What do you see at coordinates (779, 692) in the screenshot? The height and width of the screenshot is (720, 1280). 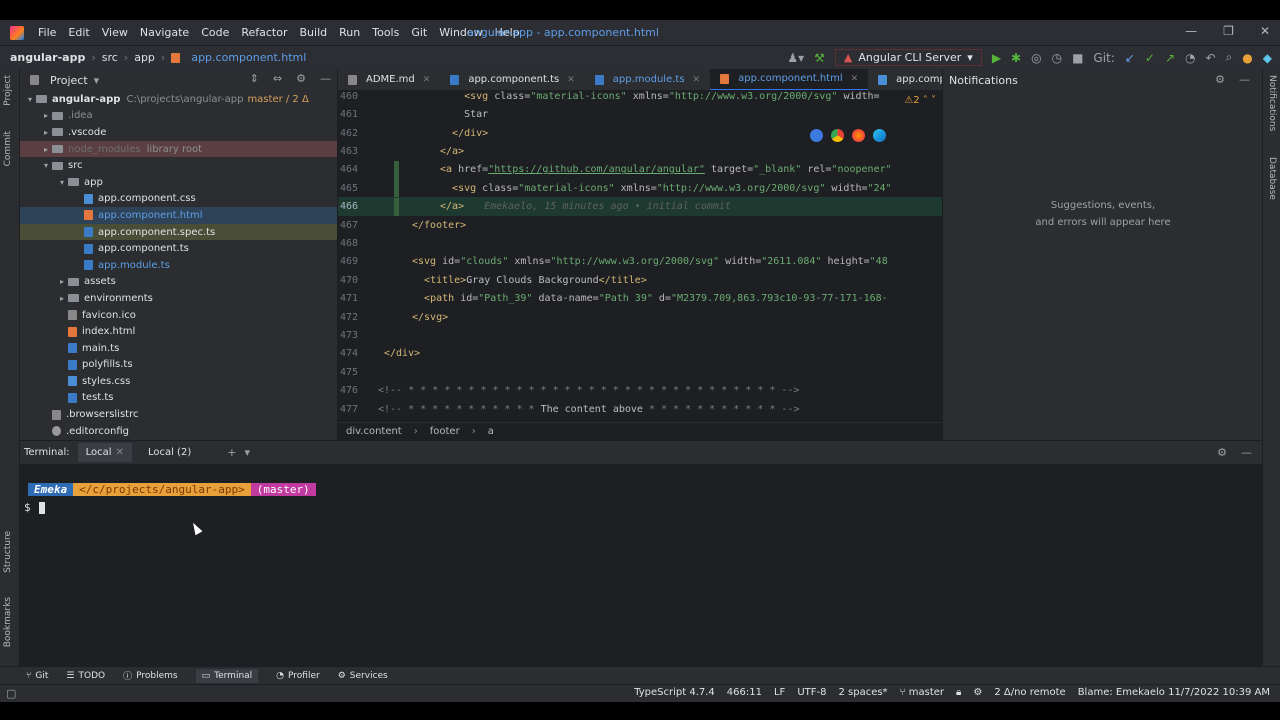 I see `status-line-separator: LF` at bounding box center [779, 692].